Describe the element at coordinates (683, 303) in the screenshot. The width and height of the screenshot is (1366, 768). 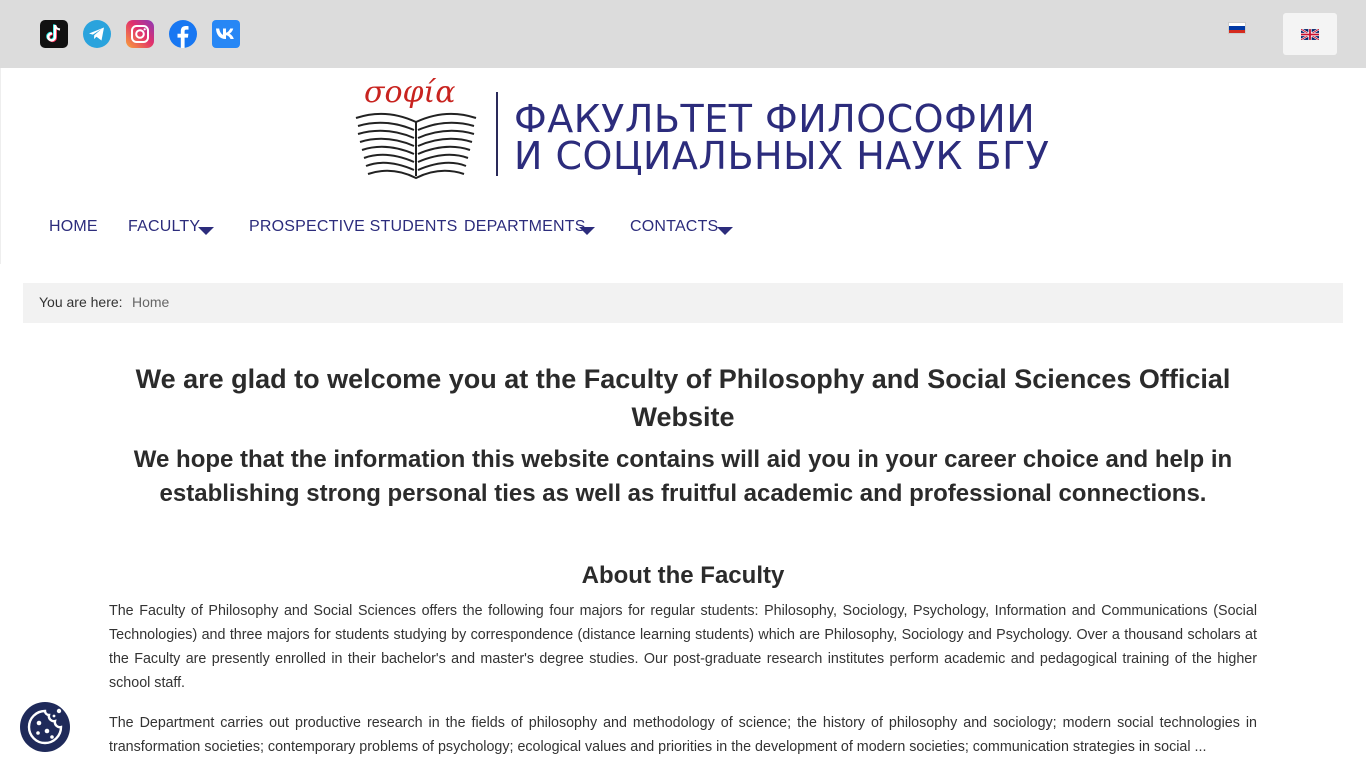
I see `breadcrumb: You are here: Home` at that location.